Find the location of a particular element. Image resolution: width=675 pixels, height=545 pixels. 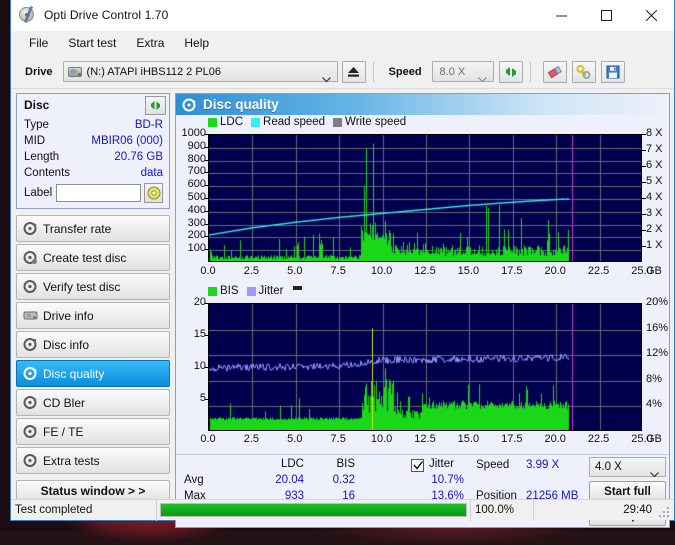

disc-fete-icon is located at coordinates (30, 431).